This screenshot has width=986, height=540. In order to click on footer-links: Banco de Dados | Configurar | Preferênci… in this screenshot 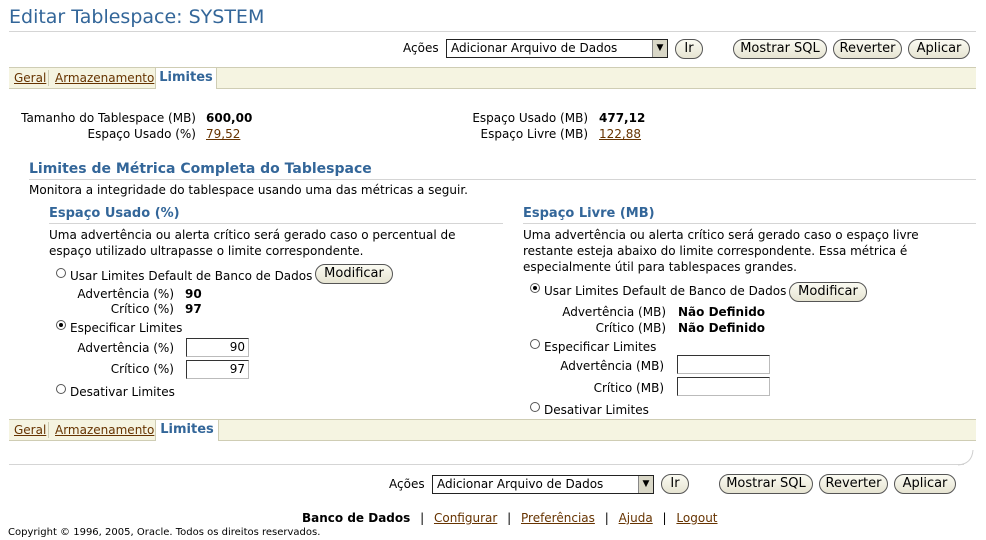, I will do `click(510, 518)`.